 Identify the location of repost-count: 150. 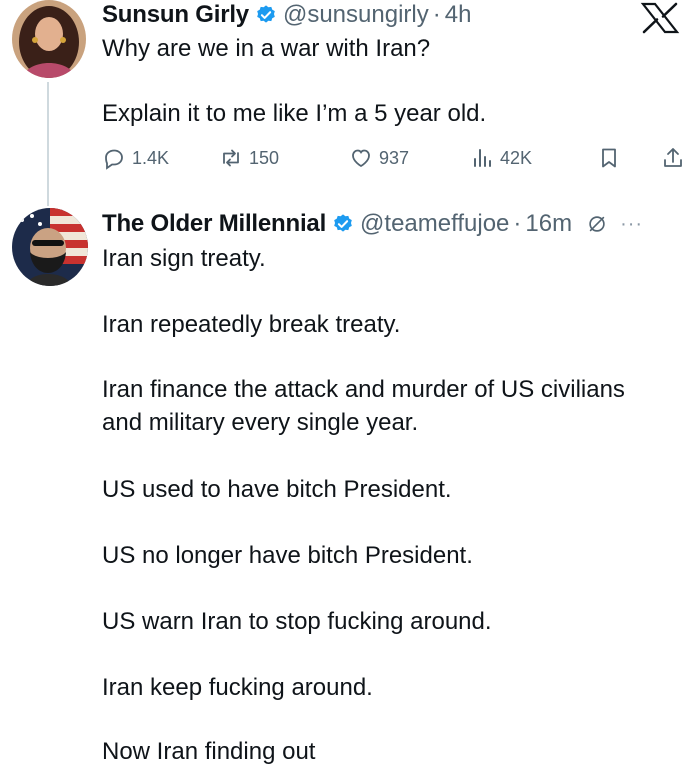
(264, 157).